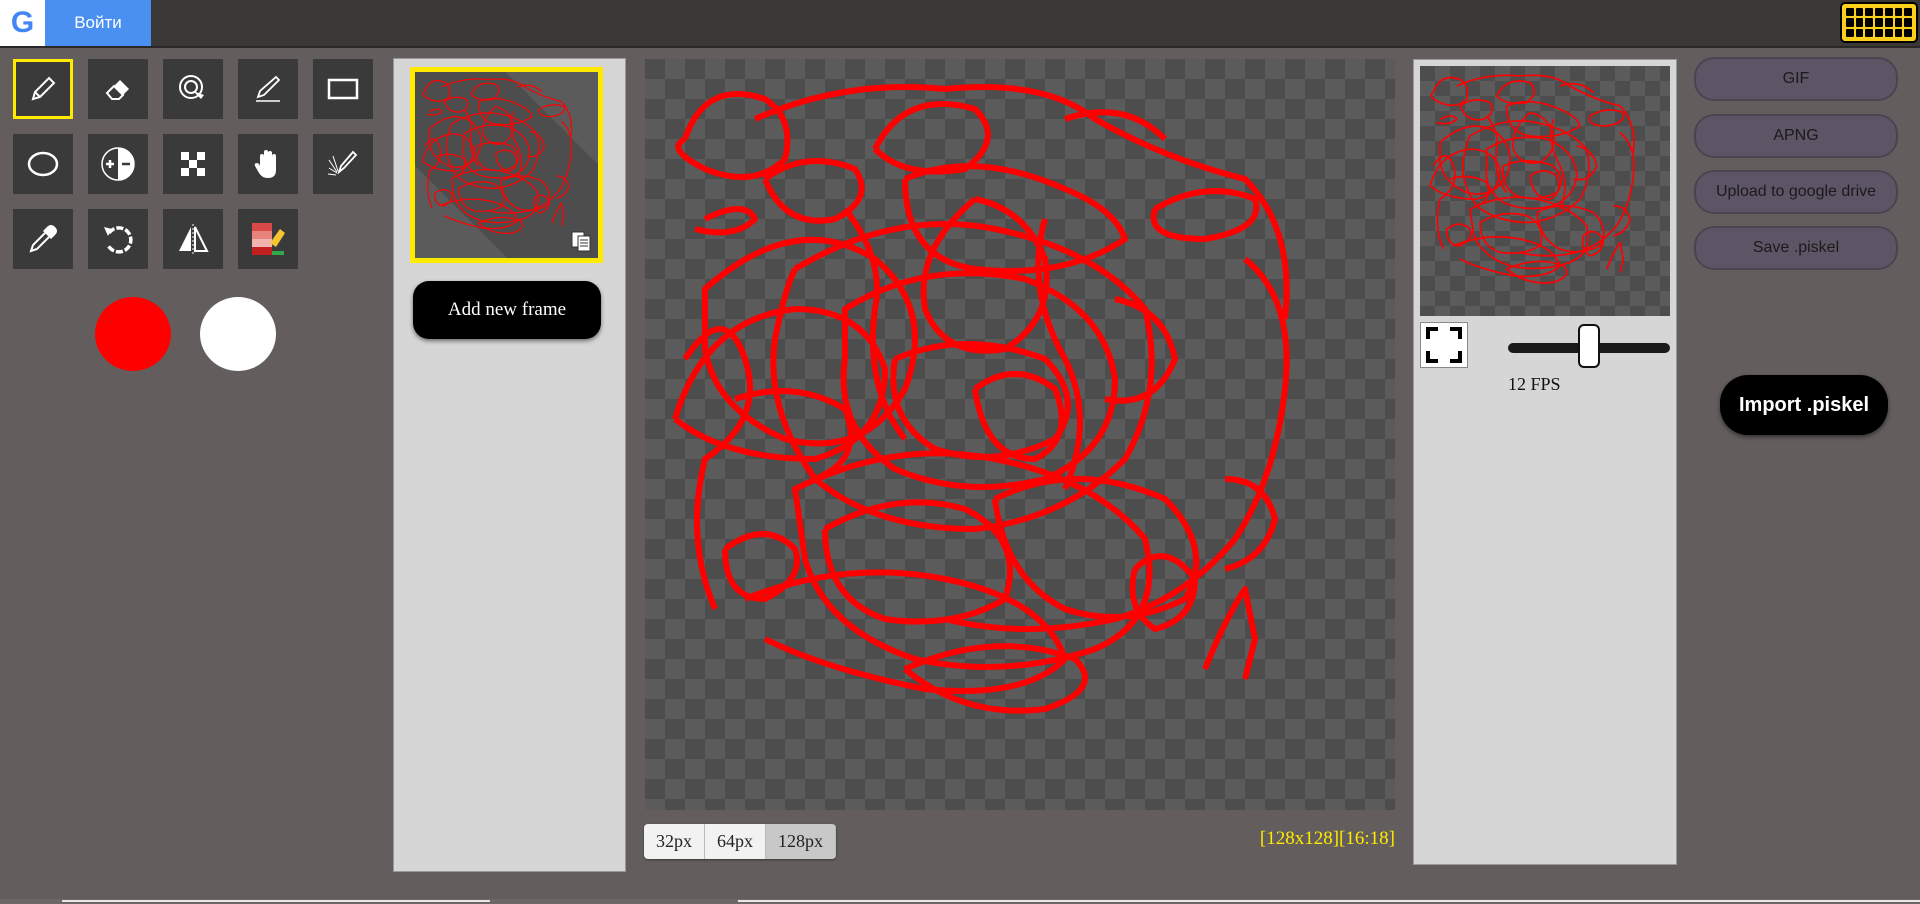  Describe the element at coordinates (507, 310) in the screenshot. I see `add-new-frame-button: Add new frame` at that location.